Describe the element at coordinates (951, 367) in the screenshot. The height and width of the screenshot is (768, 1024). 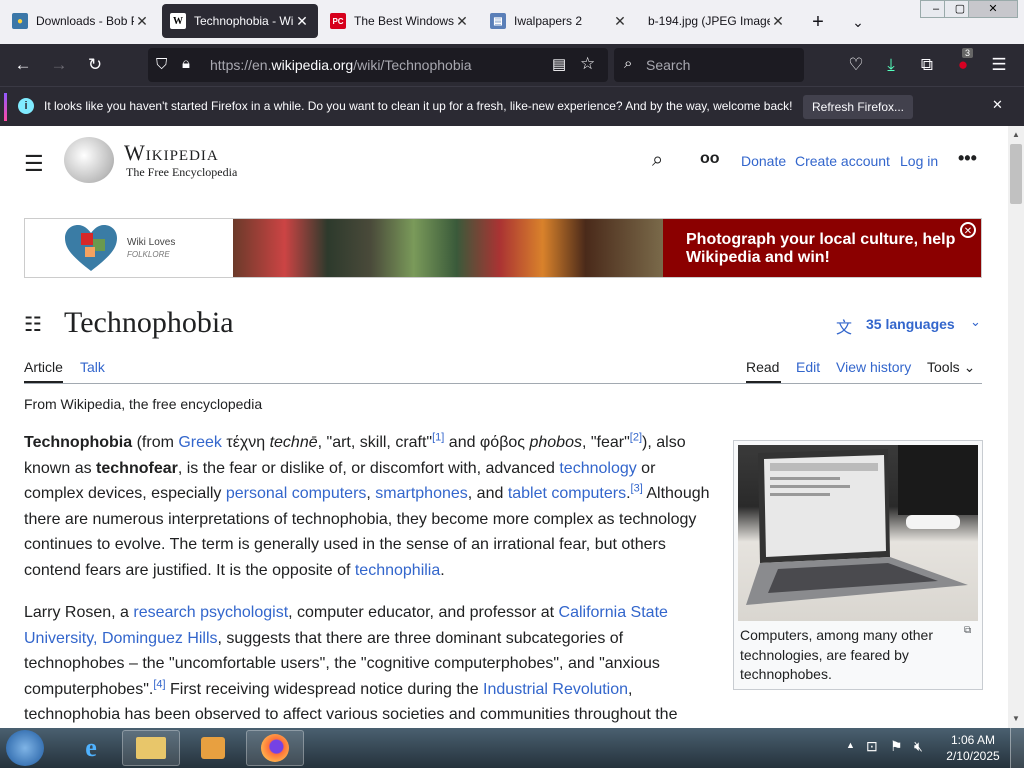
I see `tools-dropdown: Tools ⌄` at that location.